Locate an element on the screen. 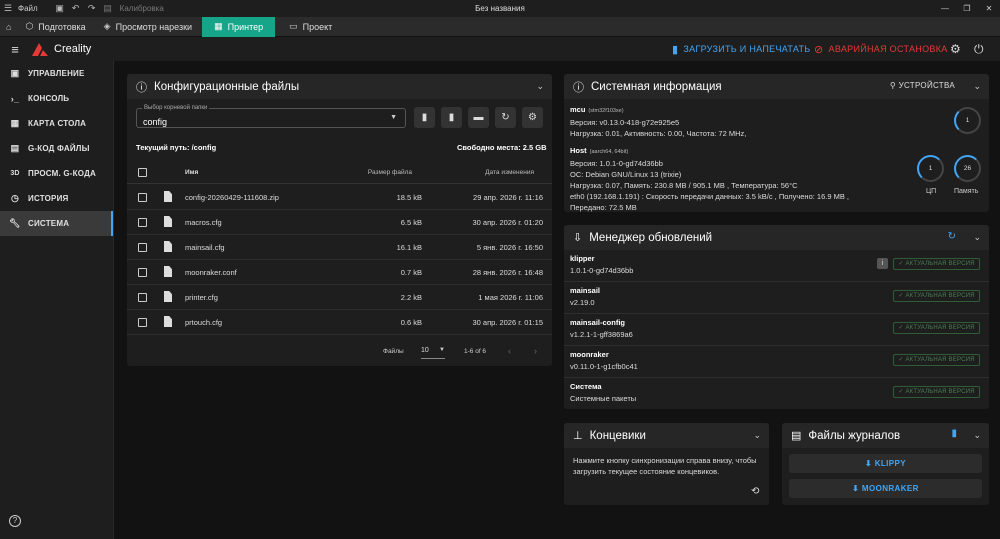 This screenshot has height=539, width=1000. cube-icon: ⬡ is located at coordinates (29, 26).